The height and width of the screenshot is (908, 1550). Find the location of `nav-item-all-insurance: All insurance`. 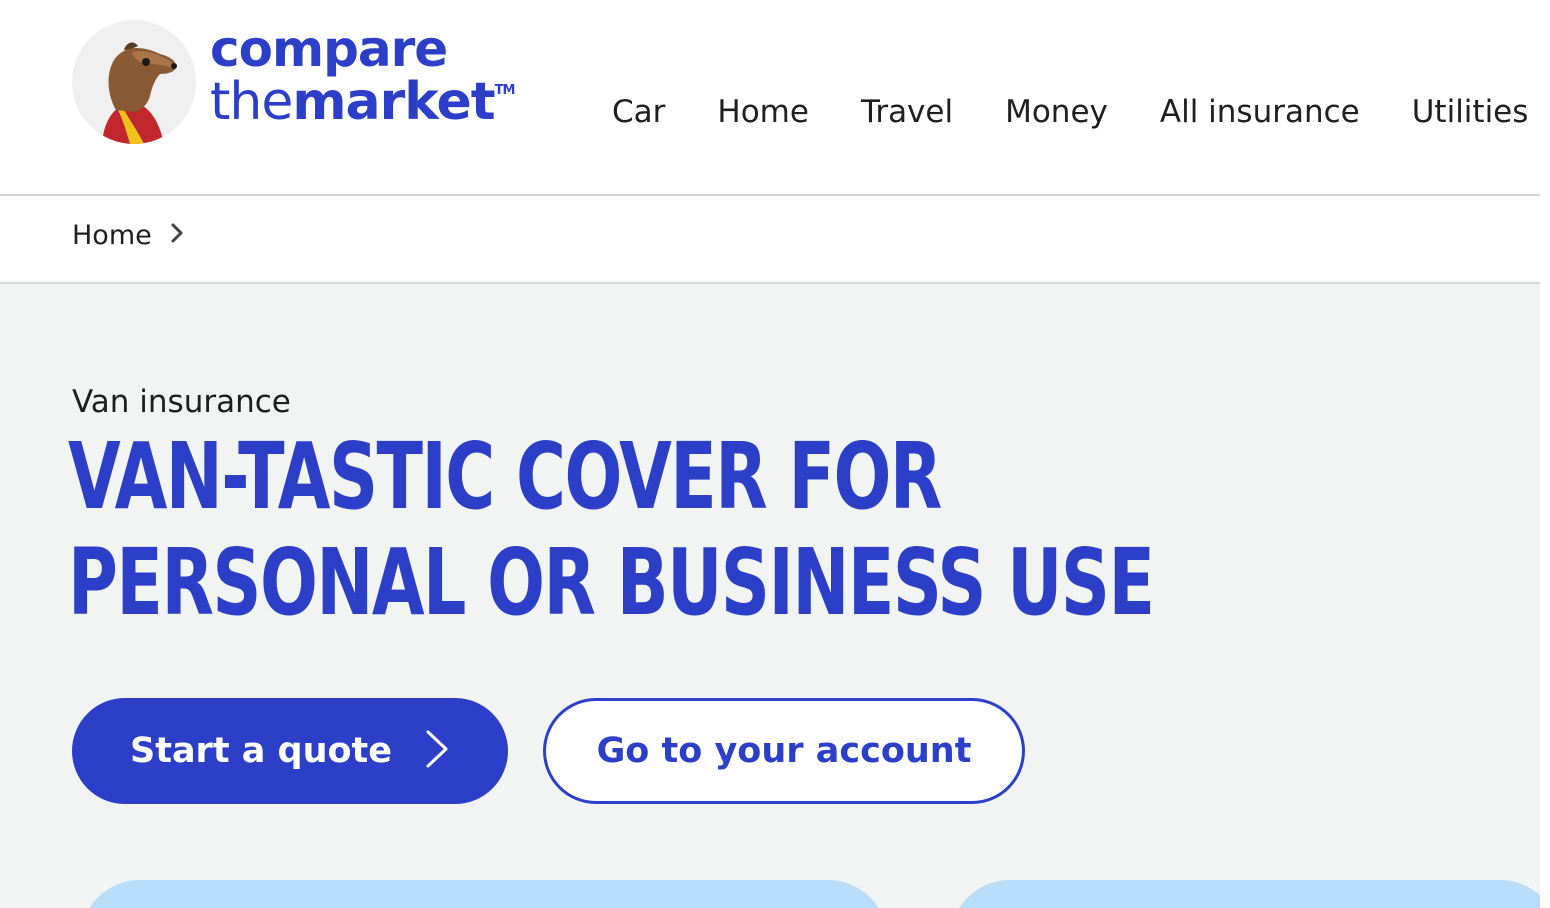

nav-item-all-insurance: All insurance is located at coordinates (1260, 112).